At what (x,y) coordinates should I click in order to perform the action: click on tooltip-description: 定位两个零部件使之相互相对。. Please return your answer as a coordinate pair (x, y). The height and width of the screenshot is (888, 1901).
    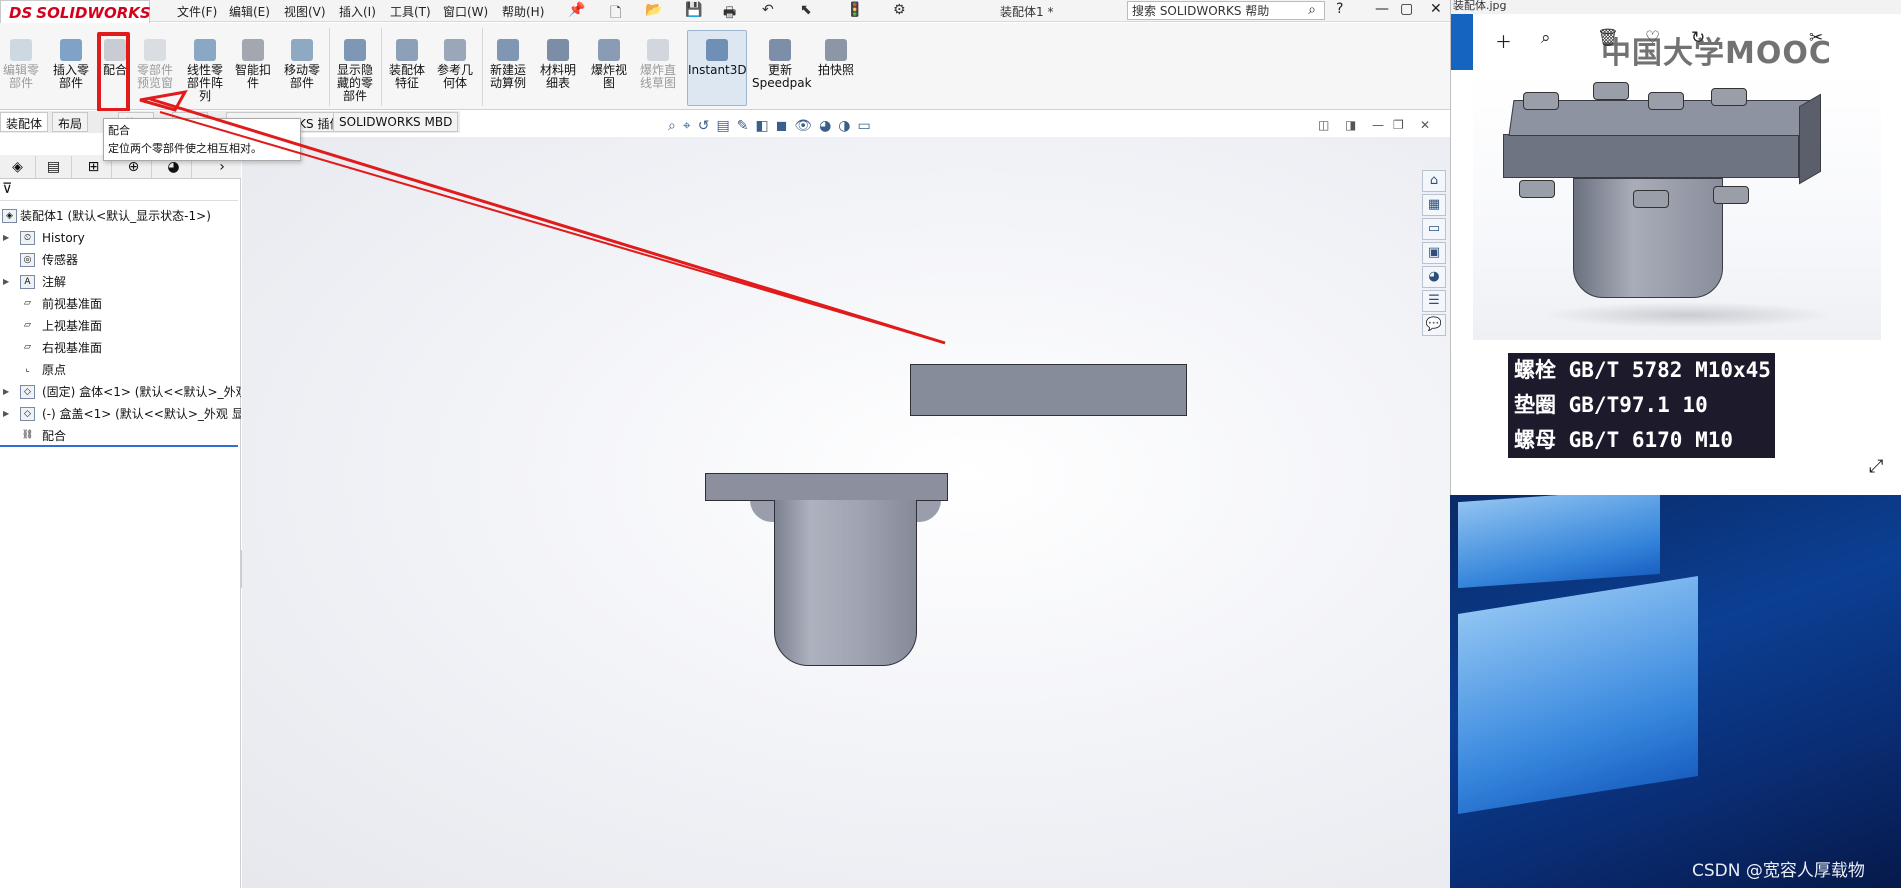
    Looking at the image, I should click on (185, 148).